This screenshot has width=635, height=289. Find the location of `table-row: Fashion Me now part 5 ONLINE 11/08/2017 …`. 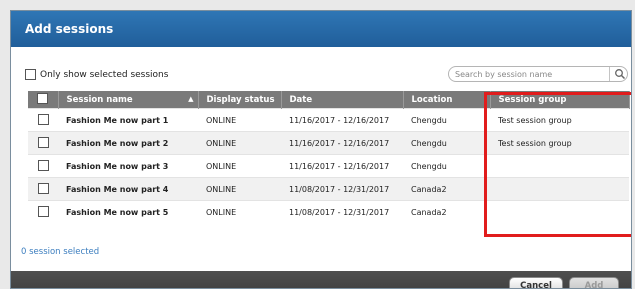

table-row: Fashion Me now part 5 ONLINE 11/08/2017 … is located at coordinates (328, 211).